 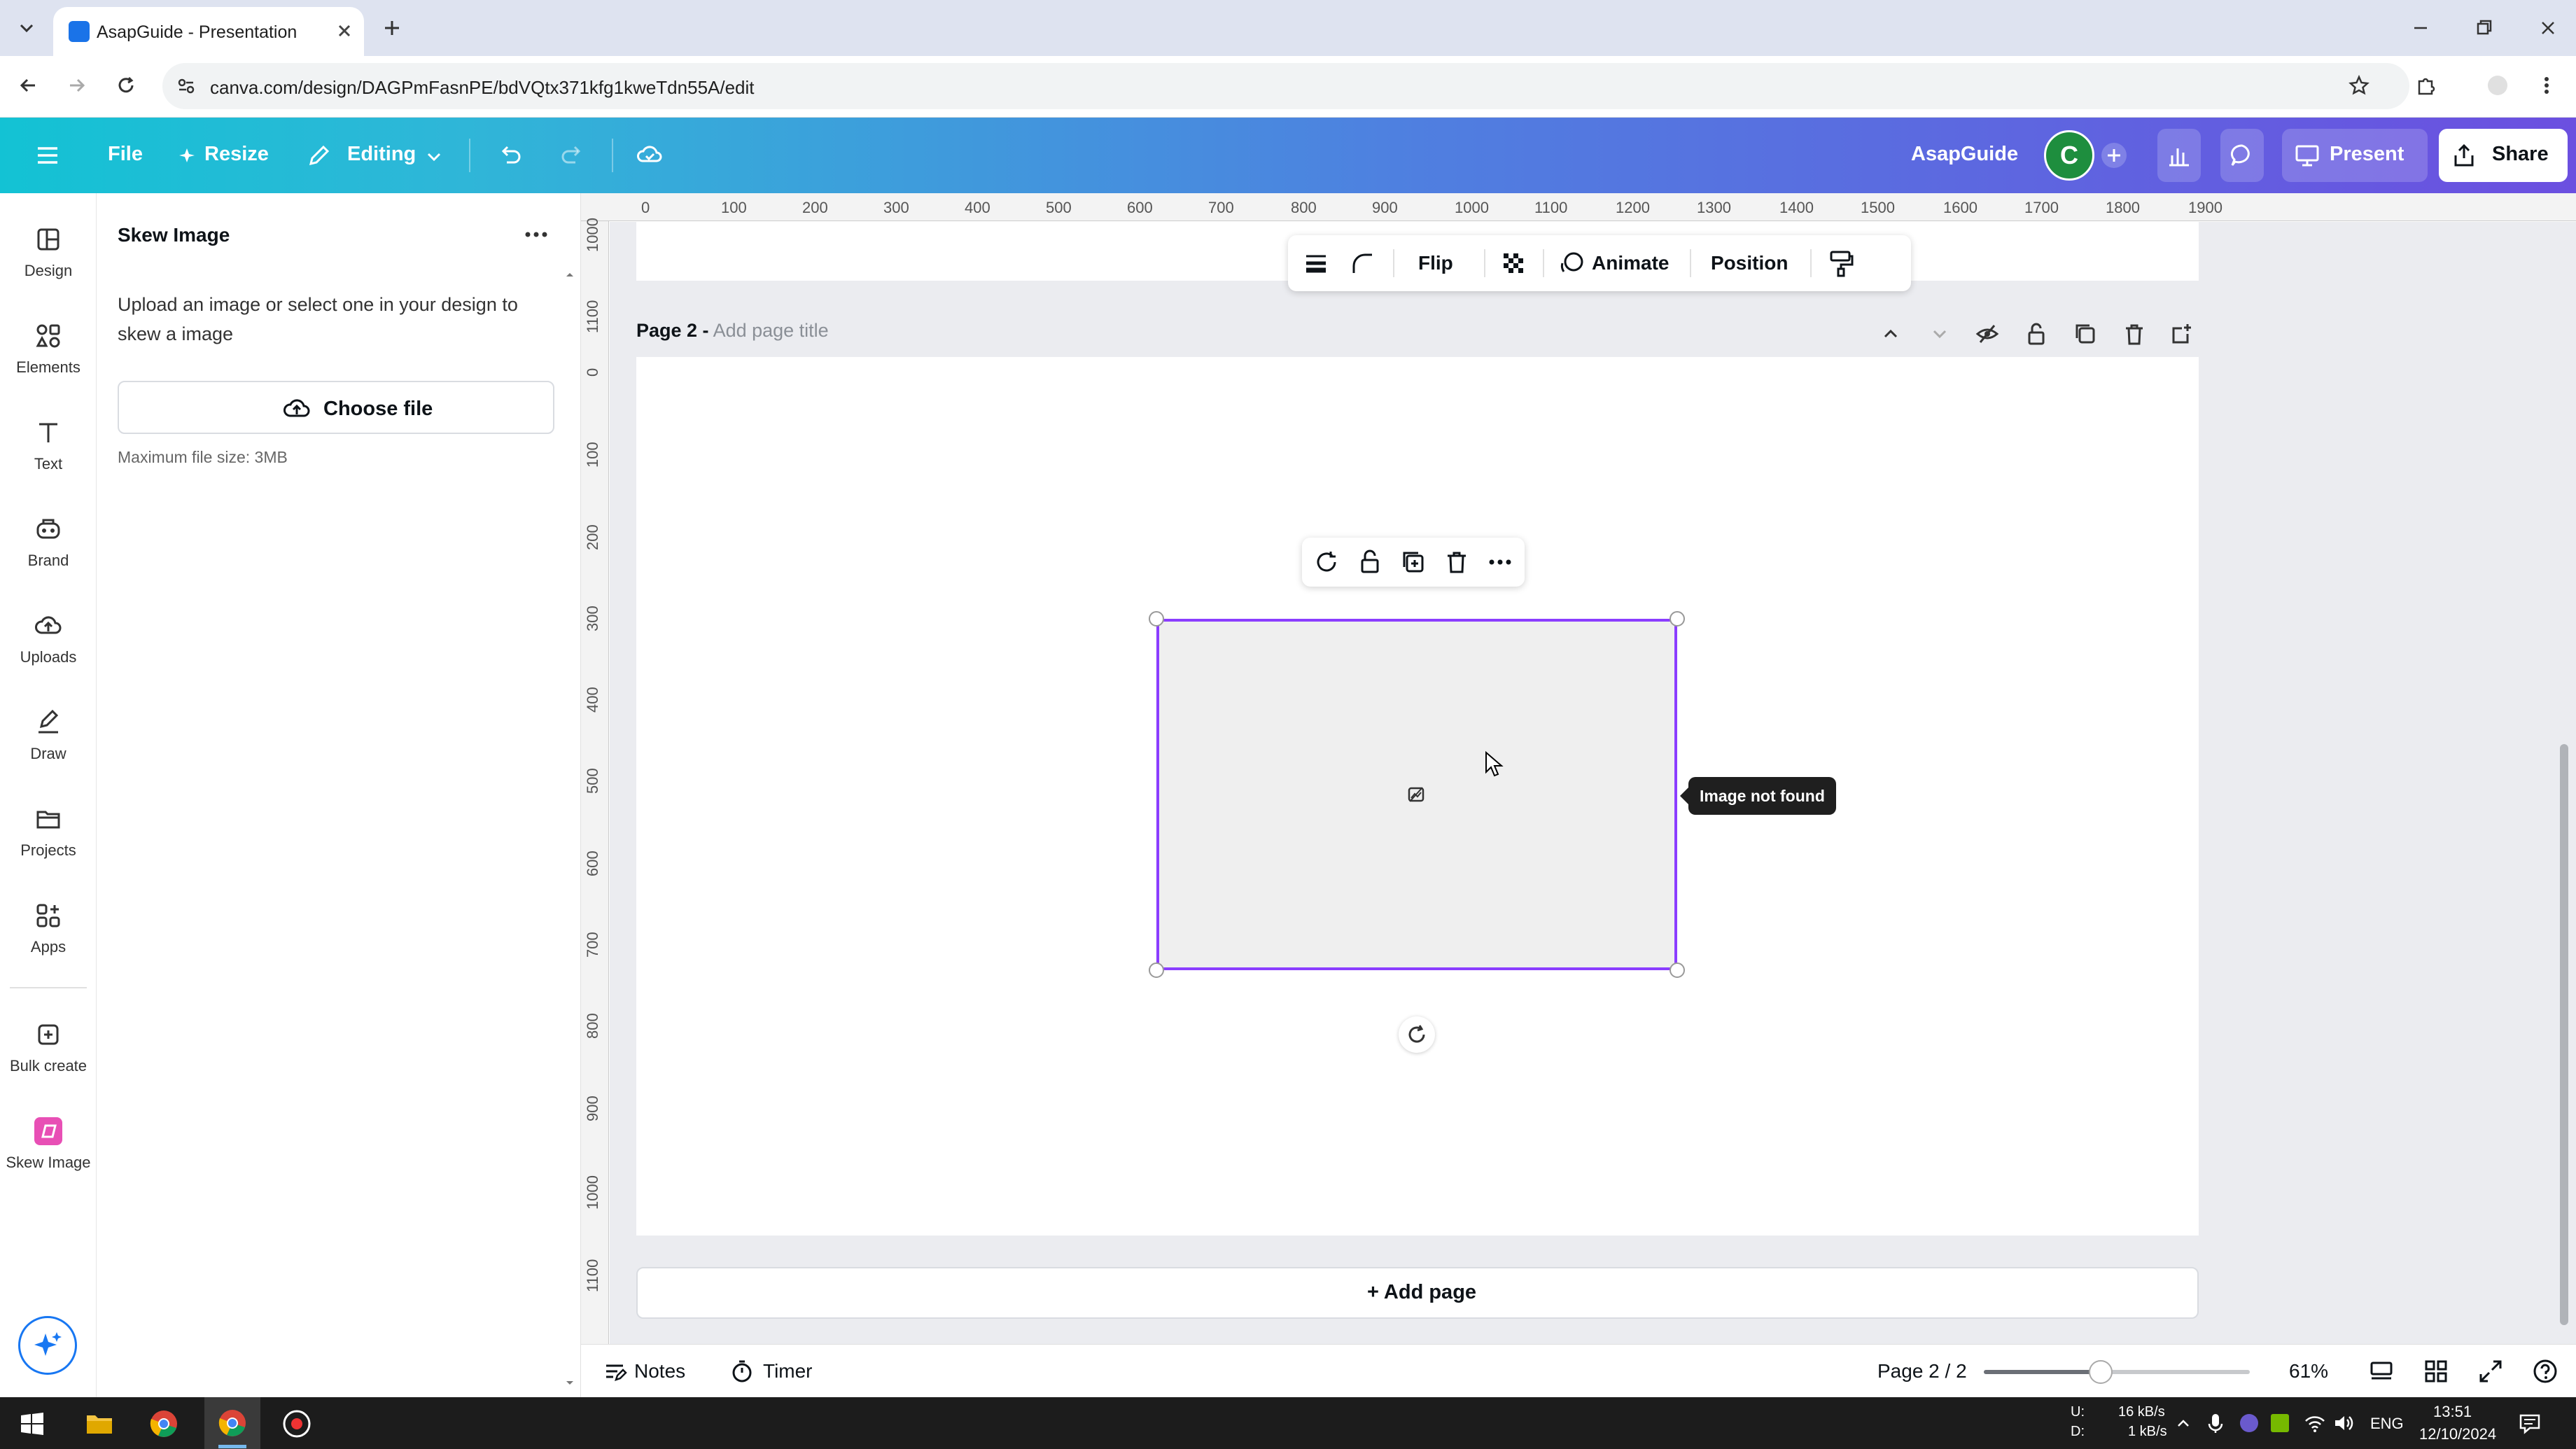 I want to click on hide-page-icon, so click(x=1987, y=334).